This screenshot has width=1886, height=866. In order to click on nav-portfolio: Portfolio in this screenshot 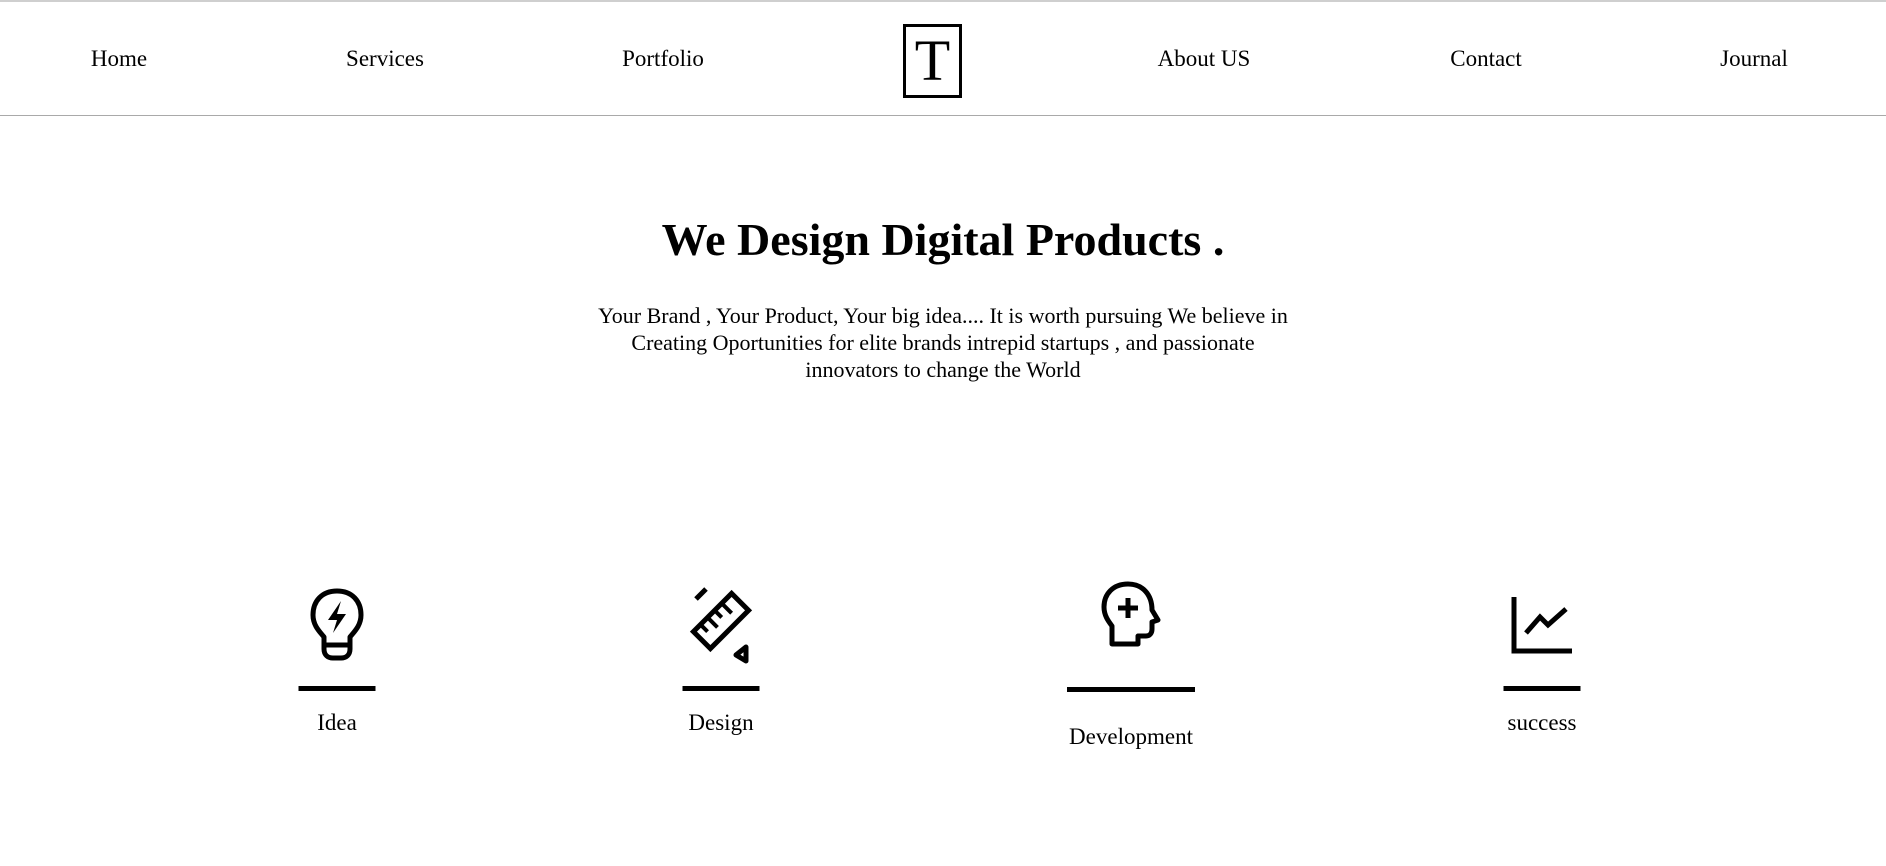, I will do `click(663, 59)`.